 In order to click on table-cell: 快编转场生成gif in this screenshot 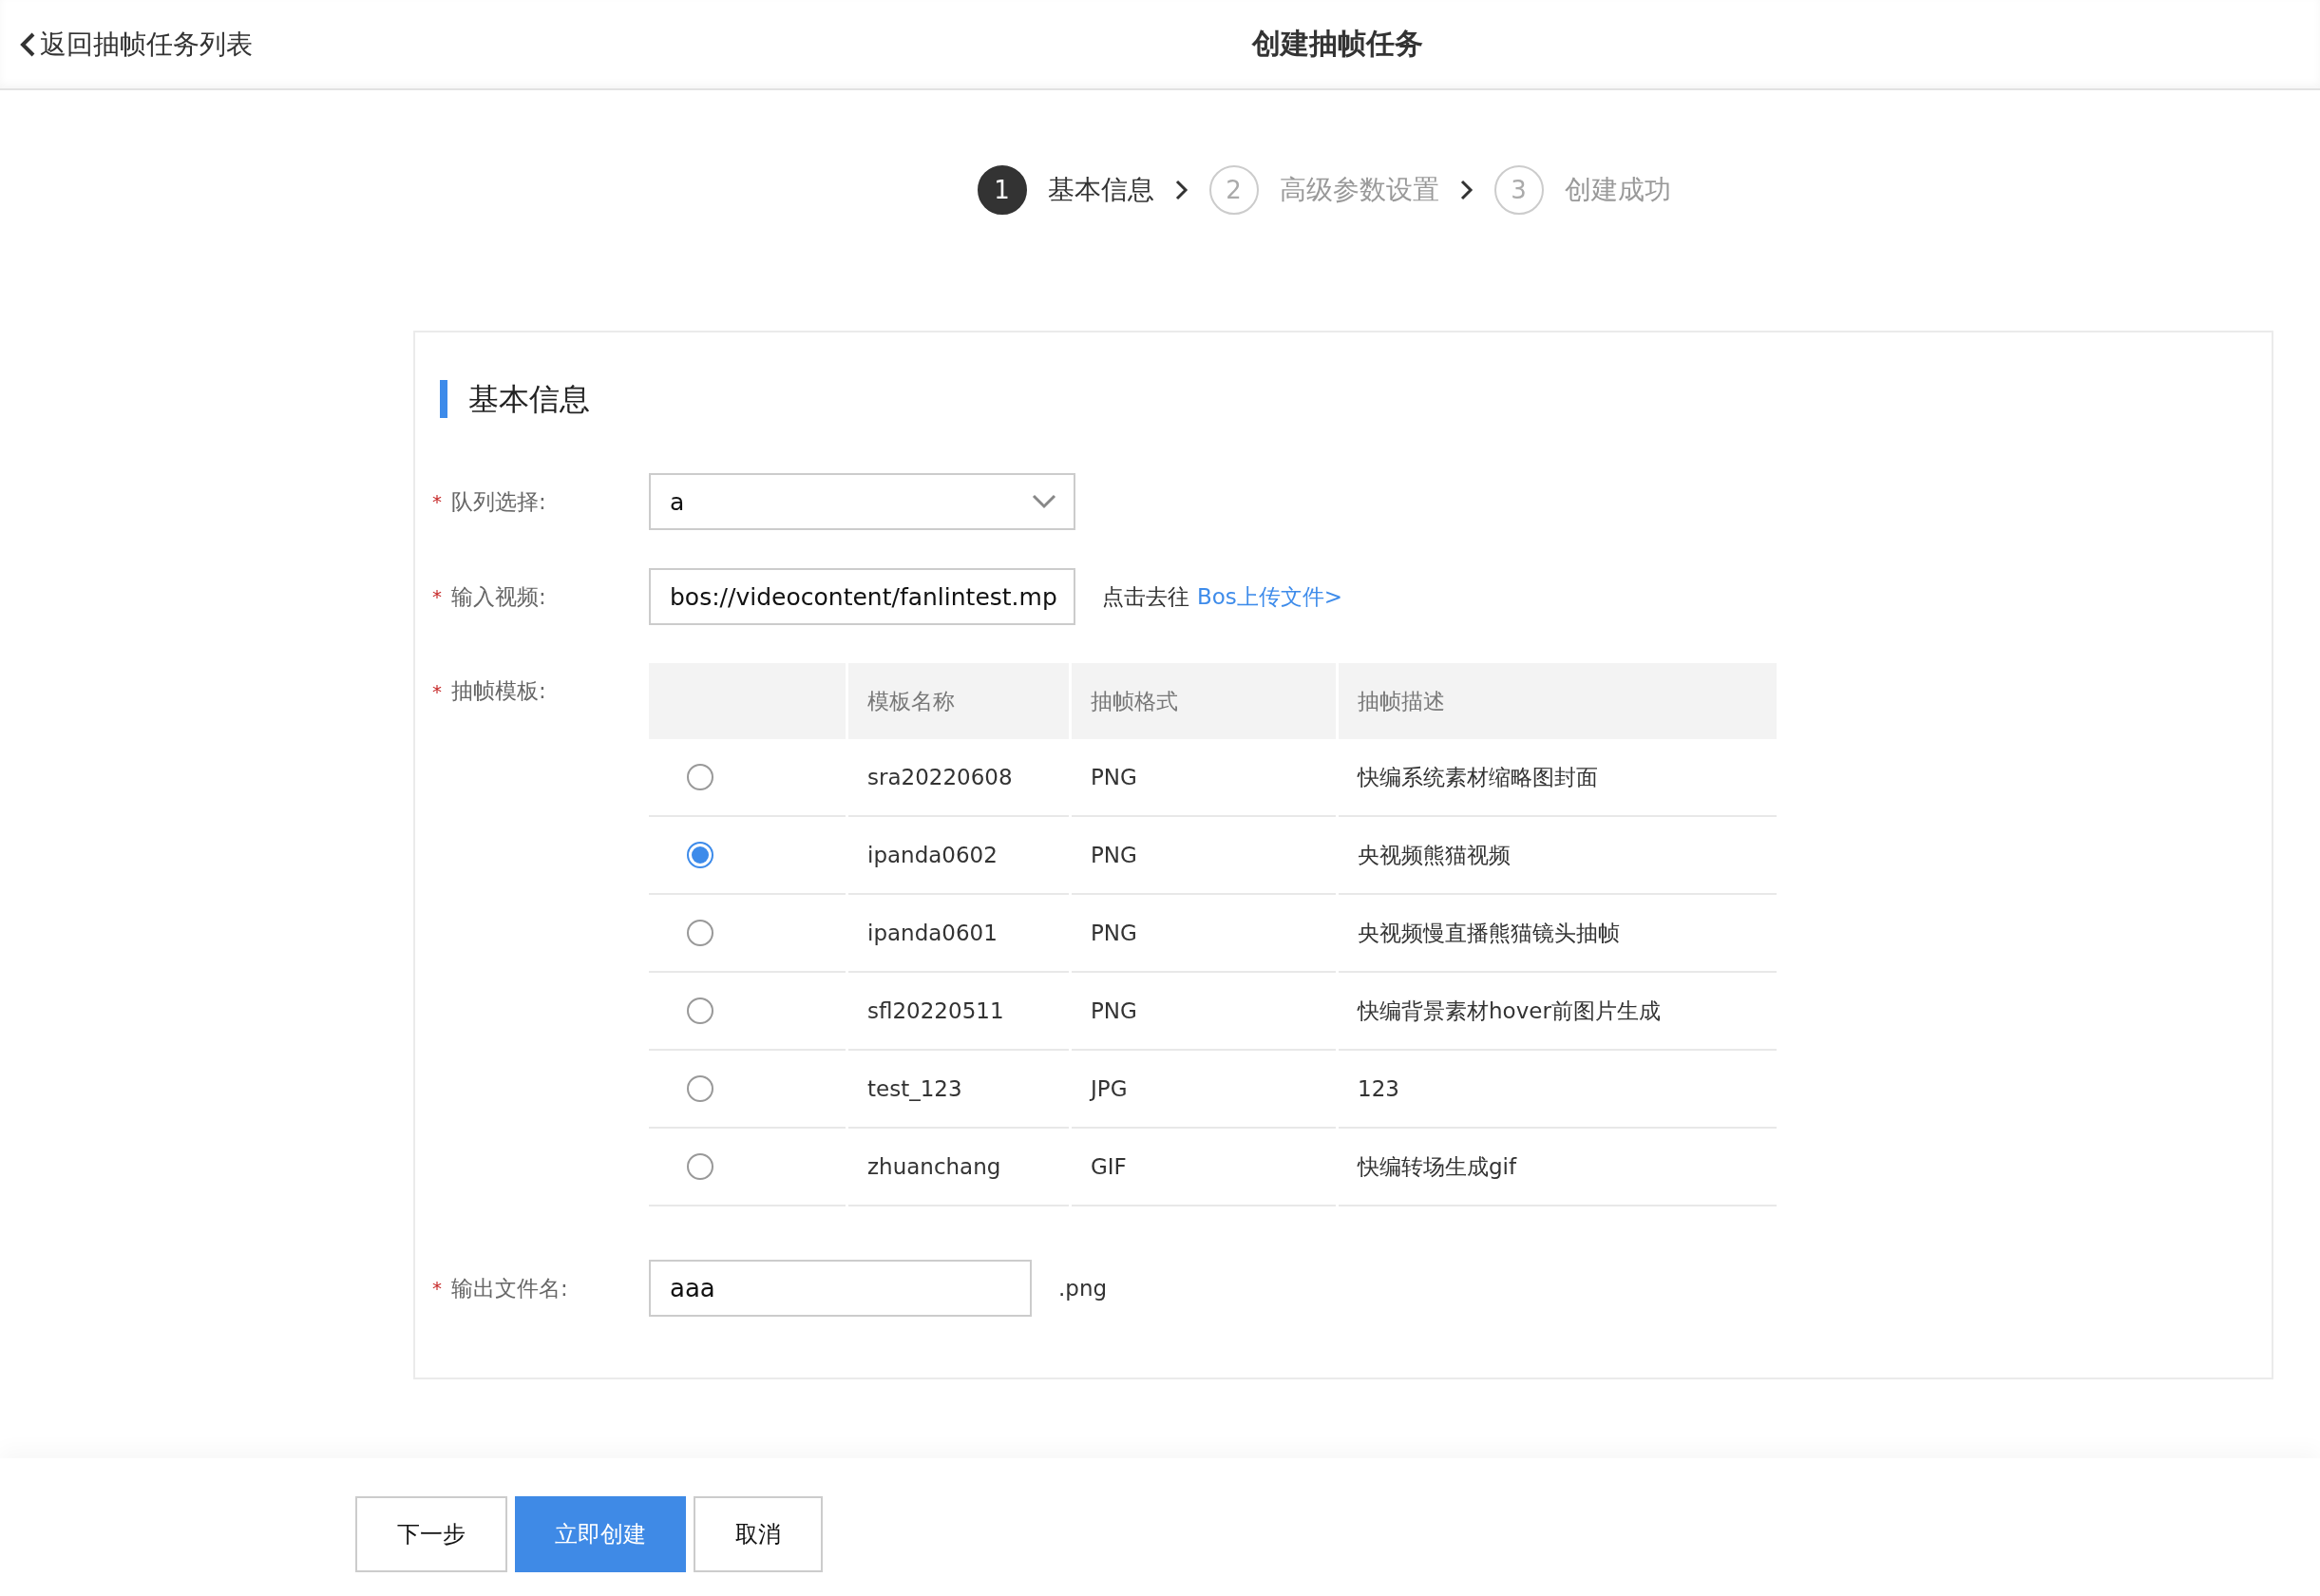, I will do `click(1558, 1167)`.